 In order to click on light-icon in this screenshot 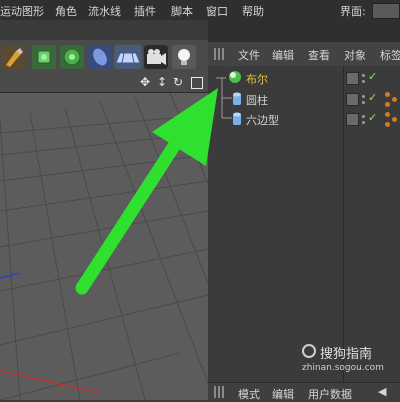, I will do `click(184, 57)`.